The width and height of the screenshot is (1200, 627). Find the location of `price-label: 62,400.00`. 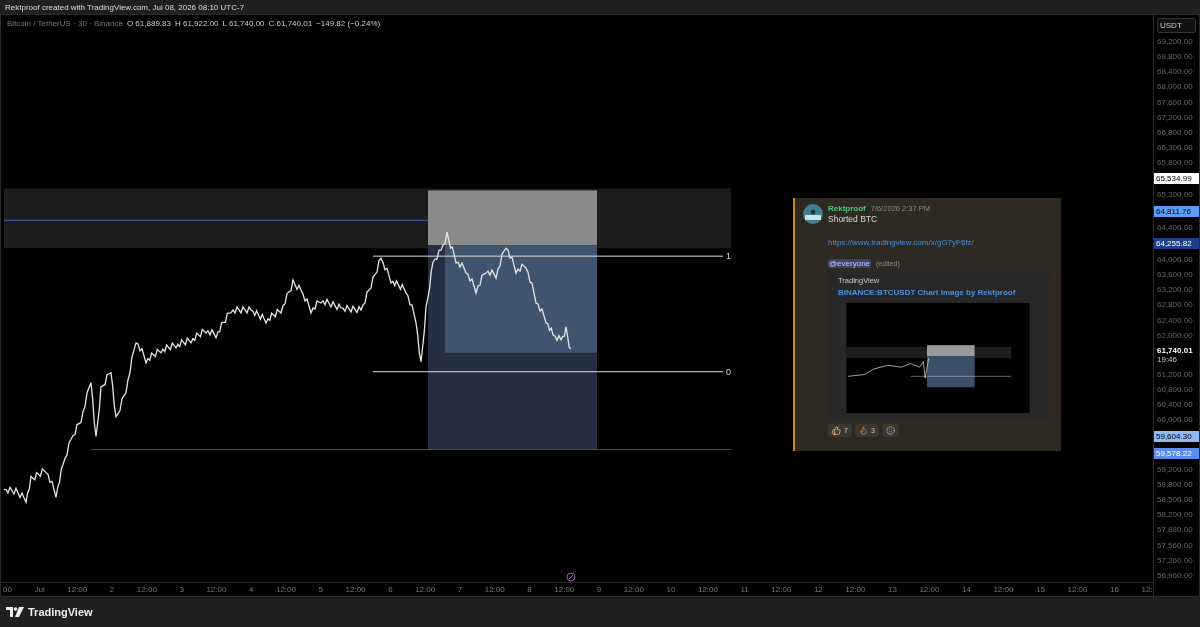

price-label: 62,400.00 is located at coordinates (1175, 320).